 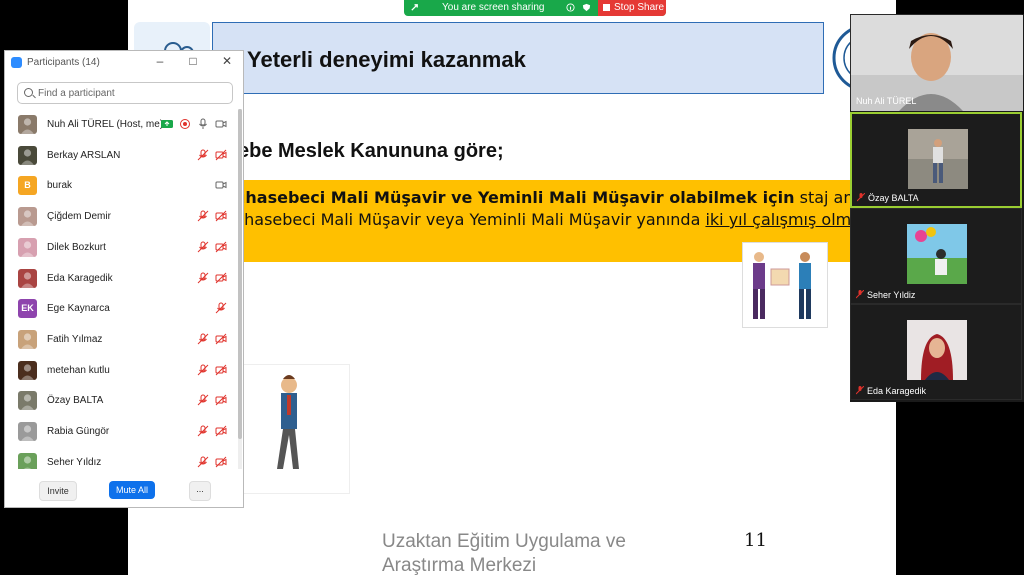 What do you see at coordinates (606, 7) in the screenshot?
I see `stop-square-icon` at bounding box center [606, 7].